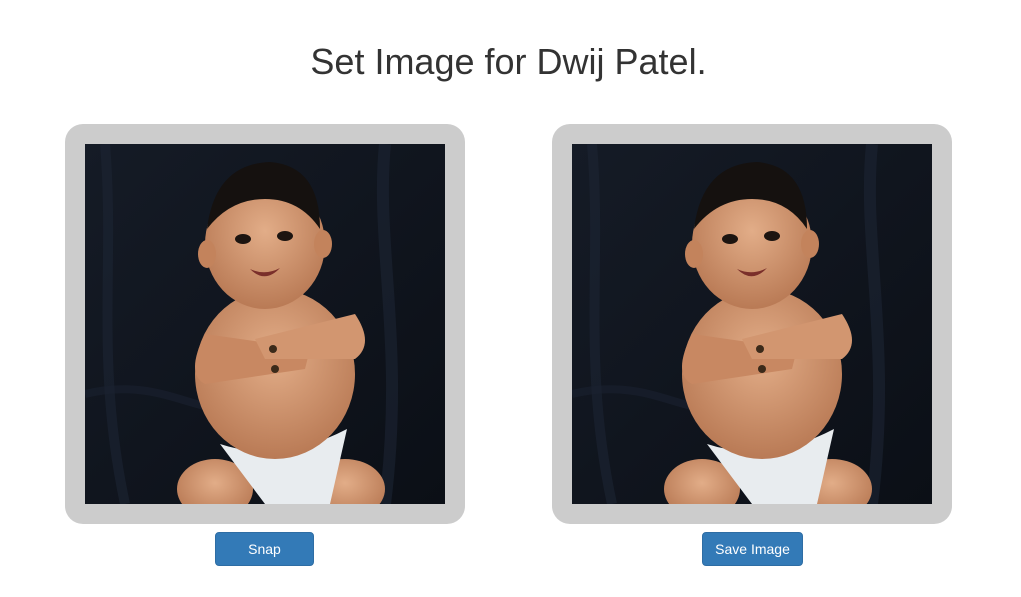 The image size is (1021, 597). Describe the element at coordinates (508, 61) in the screenshot. I see `page-title: Set Image for Dwij Patel.` at that location.